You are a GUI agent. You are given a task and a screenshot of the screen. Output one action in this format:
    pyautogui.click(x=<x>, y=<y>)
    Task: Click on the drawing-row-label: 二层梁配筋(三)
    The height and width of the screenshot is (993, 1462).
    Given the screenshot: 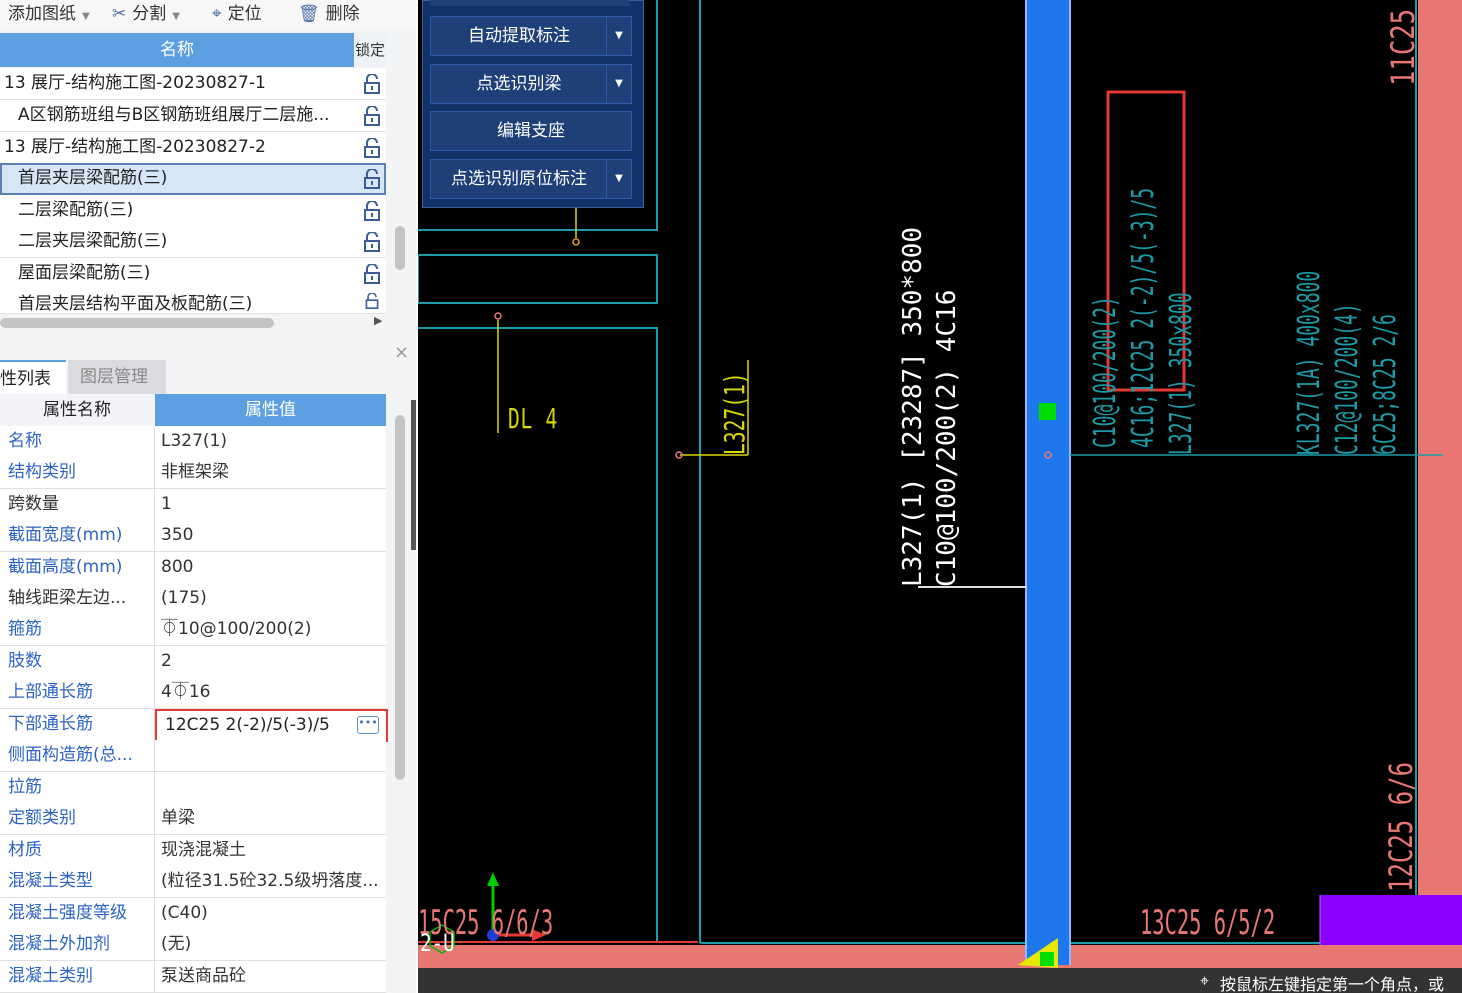 What is the action you would take?
    pyautogui.click(x=76, y=210)
    